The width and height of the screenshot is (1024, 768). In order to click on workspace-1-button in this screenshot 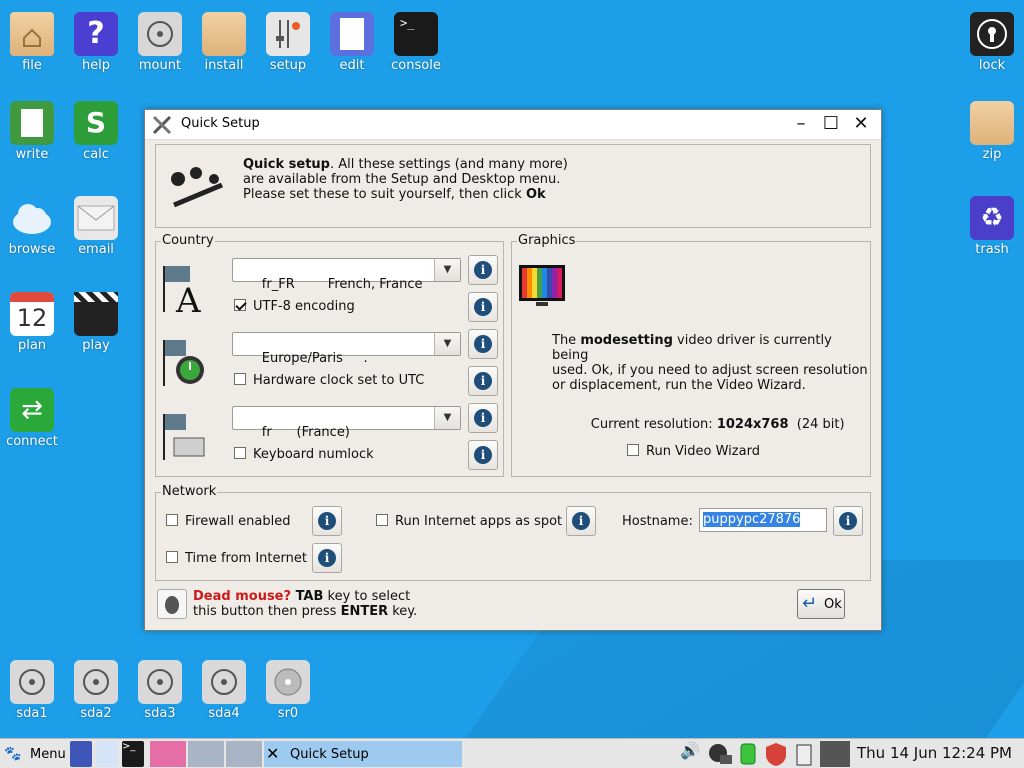, I will do `click(168, 754)`.